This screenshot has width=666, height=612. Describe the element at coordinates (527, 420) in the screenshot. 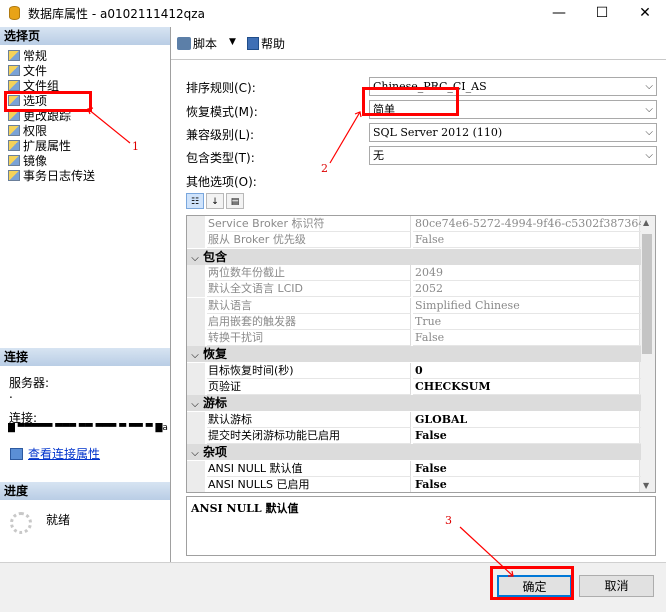

I see `property-value: GLOBAL` at that location.